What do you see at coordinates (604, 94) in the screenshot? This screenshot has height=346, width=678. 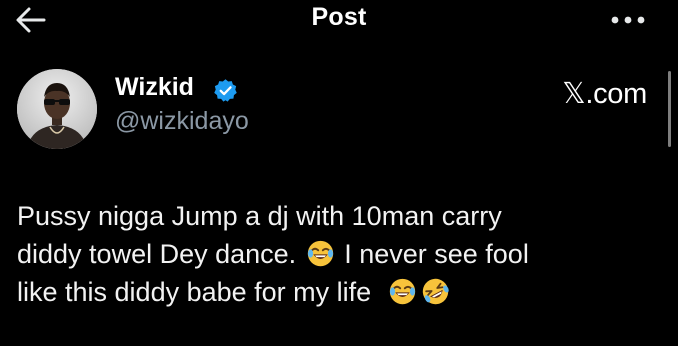 I see `site-watermark: 𝕏.com` at bounding box center [604, 94].